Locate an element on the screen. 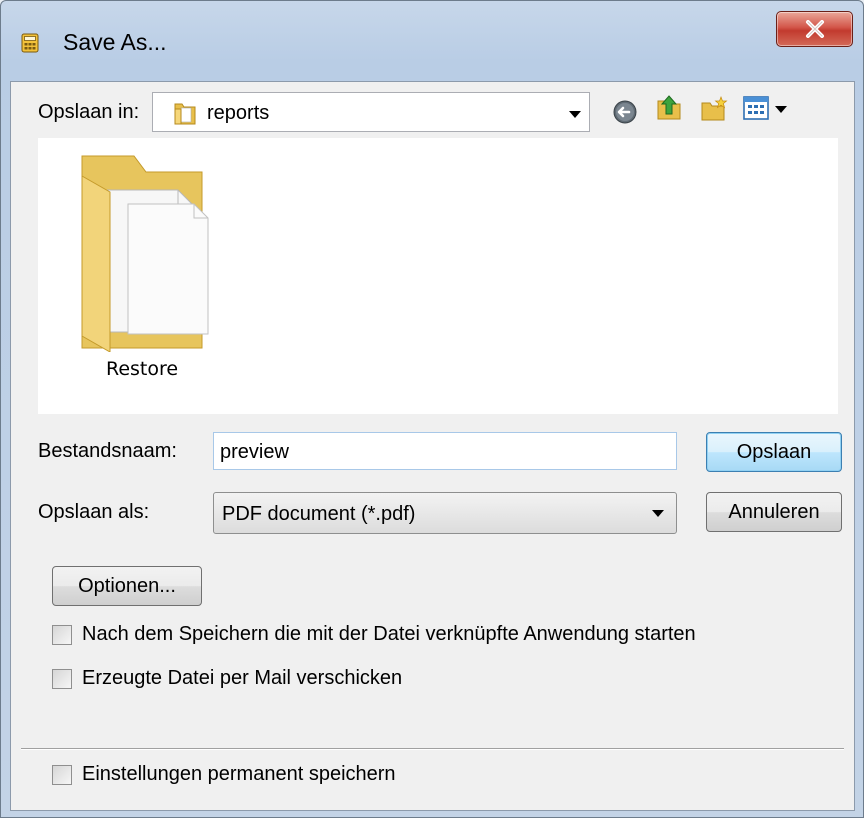 The height and width of the screenshot is (818, 864). filename-input: preview is located at coordinates (445, 451).